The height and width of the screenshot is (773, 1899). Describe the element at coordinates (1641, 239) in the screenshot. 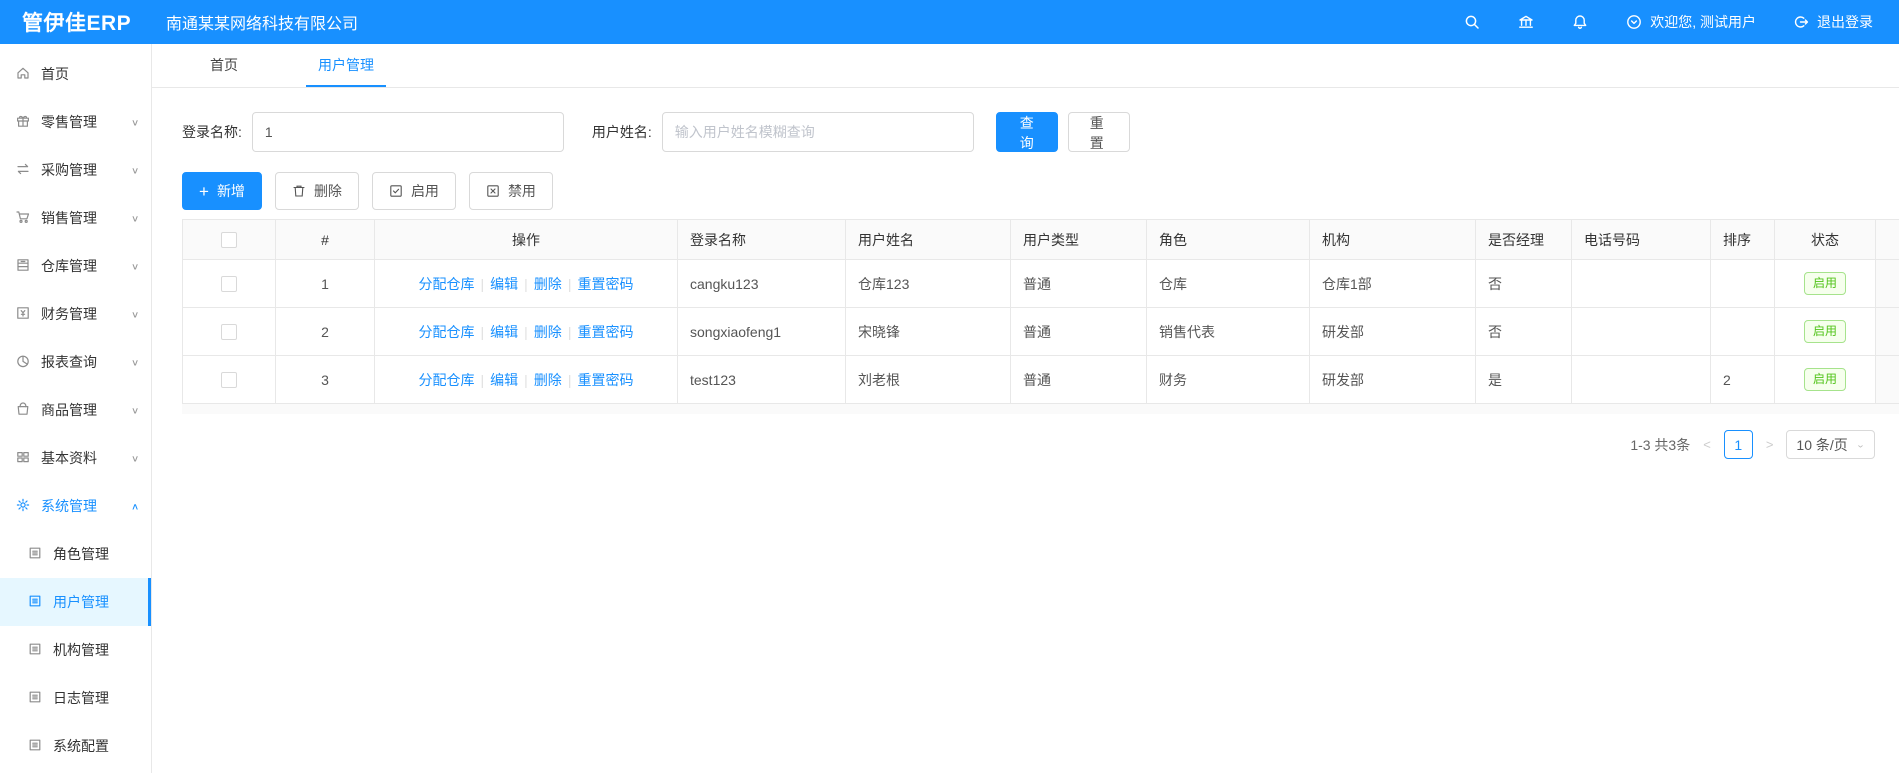

I see `column-header-phone: 电话号码` at that location.